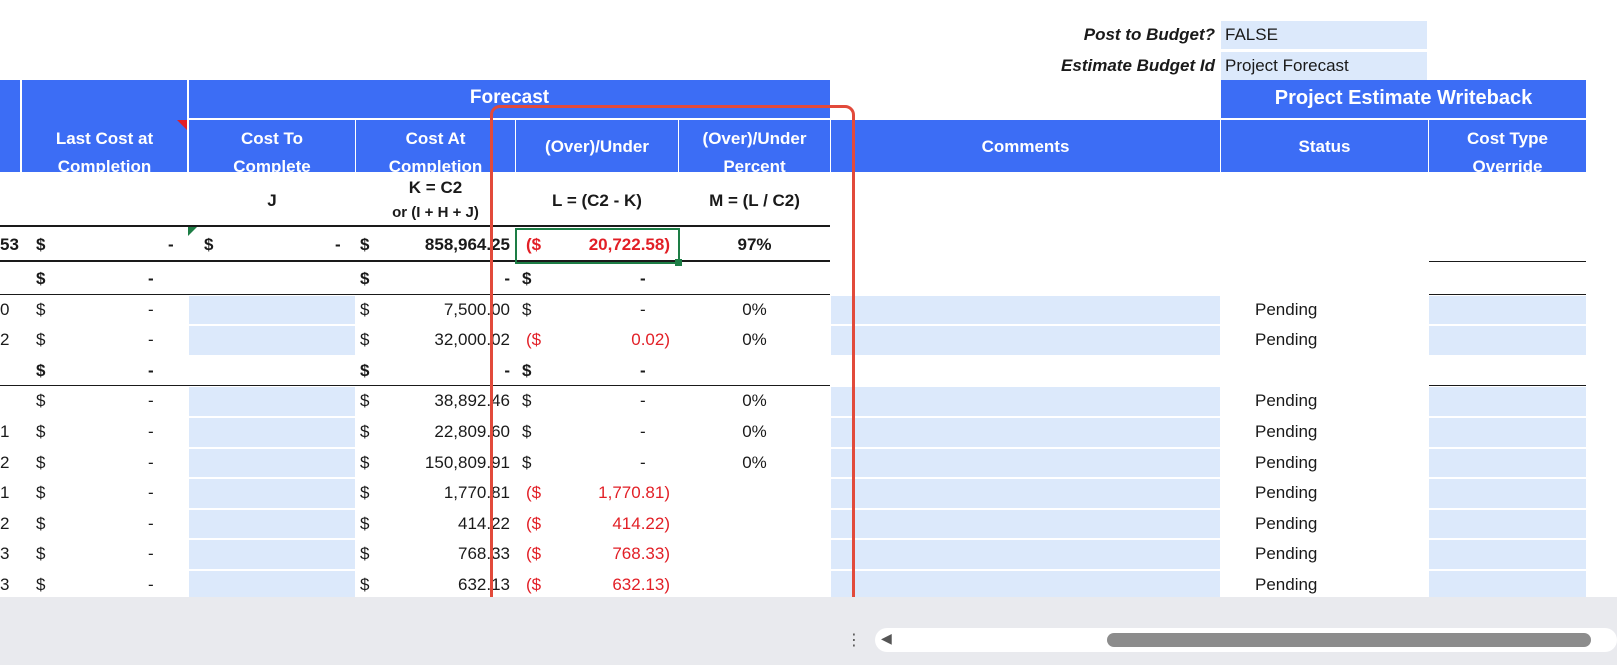  What do you see at coordinates (9, 244) in the screenshot?
I see `total-row-edge: 53` at bounding box center [9, 244].